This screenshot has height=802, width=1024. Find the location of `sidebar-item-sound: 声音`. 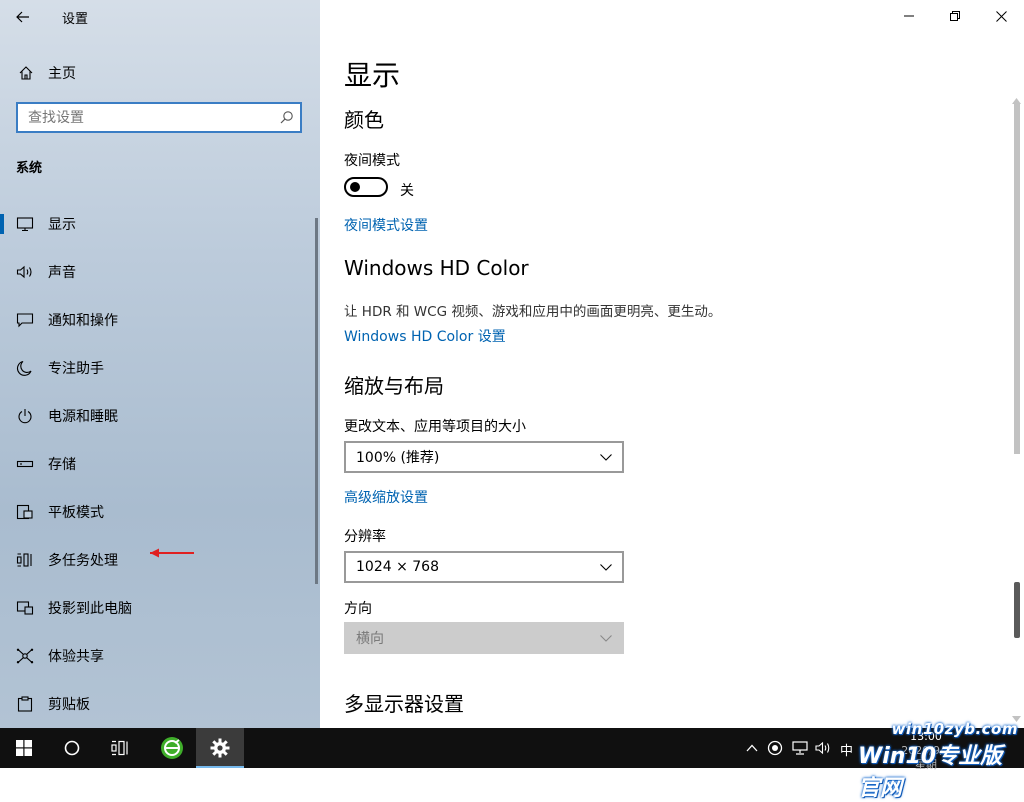

sidebar-item-sound: 声音 is located at coordinates (160, 272).